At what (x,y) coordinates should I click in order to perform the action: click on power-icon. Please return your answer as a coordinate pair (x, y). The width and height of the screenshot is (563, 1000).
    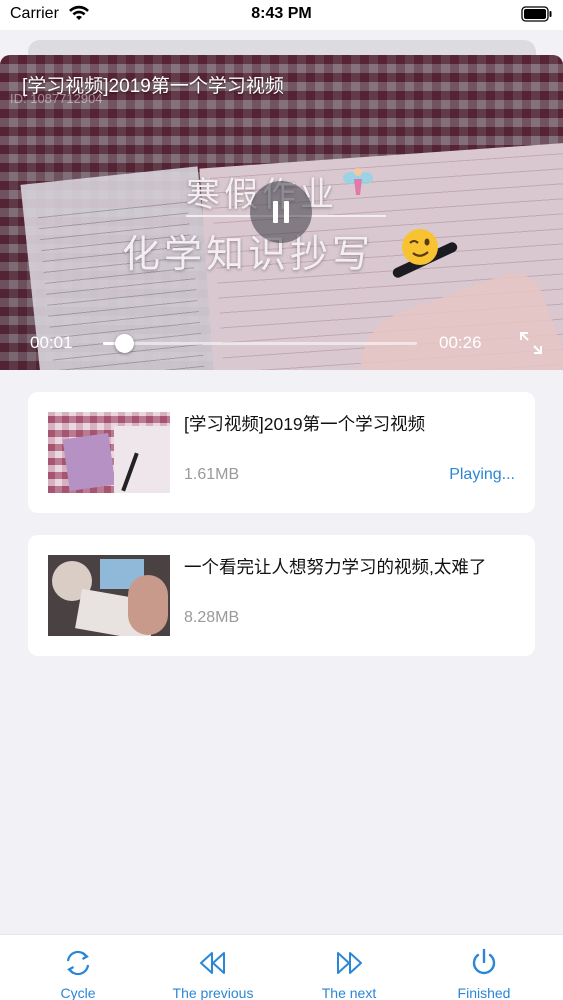
    Looking at the image, I should click on (484, 961).